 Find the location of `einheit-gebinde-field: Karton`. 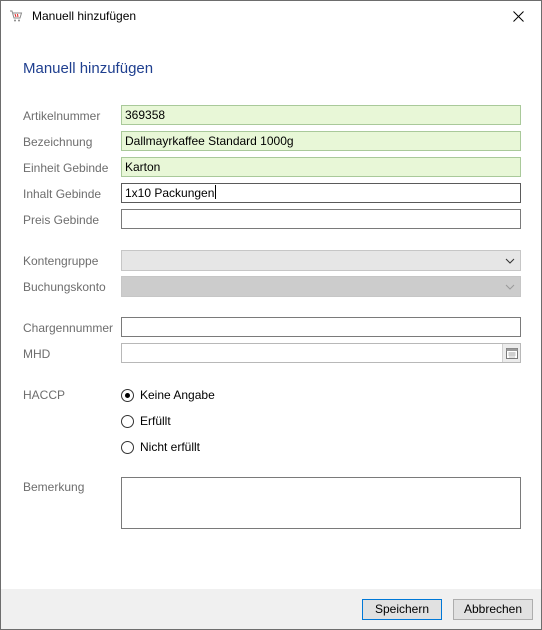

einheit-gebinde-field: Karton is located at coordinates (321, 167).